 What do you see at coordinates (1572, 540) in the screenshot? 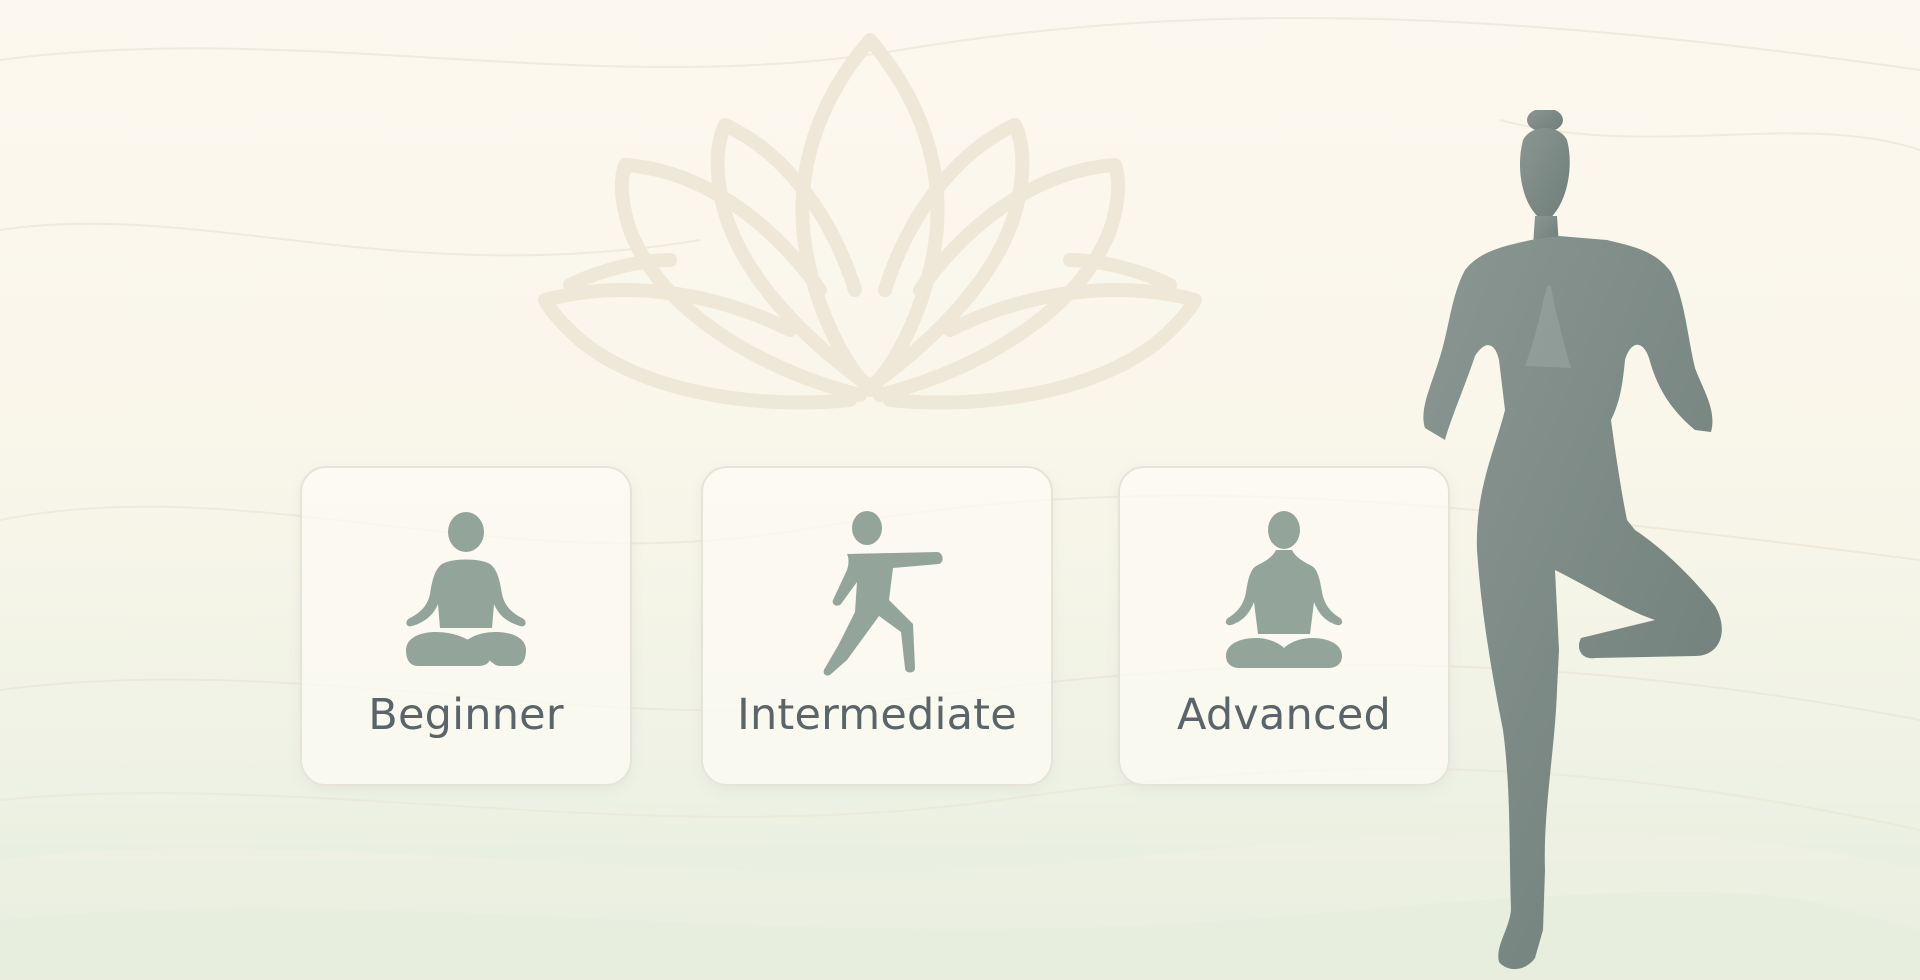
I see `tree-pose-figure-icon` at bounding box center [1572, 540].